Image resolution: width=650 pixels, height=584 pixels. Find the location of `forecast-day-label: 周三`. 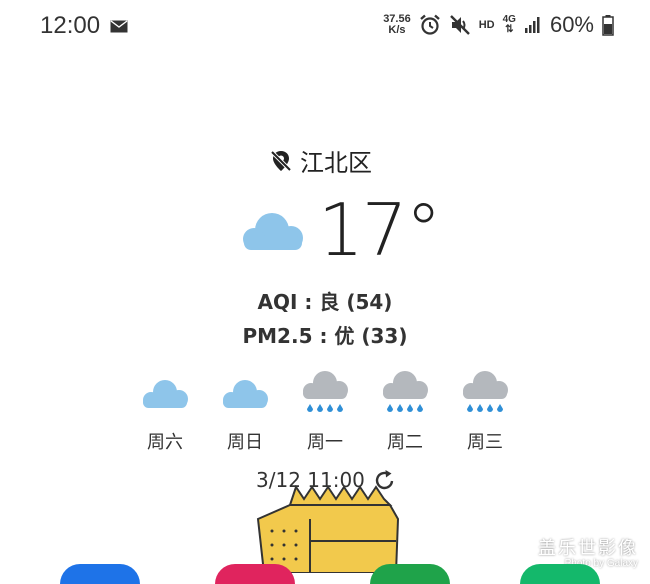

forecast-day-label: 周三 is located at coordinates (485, 442).